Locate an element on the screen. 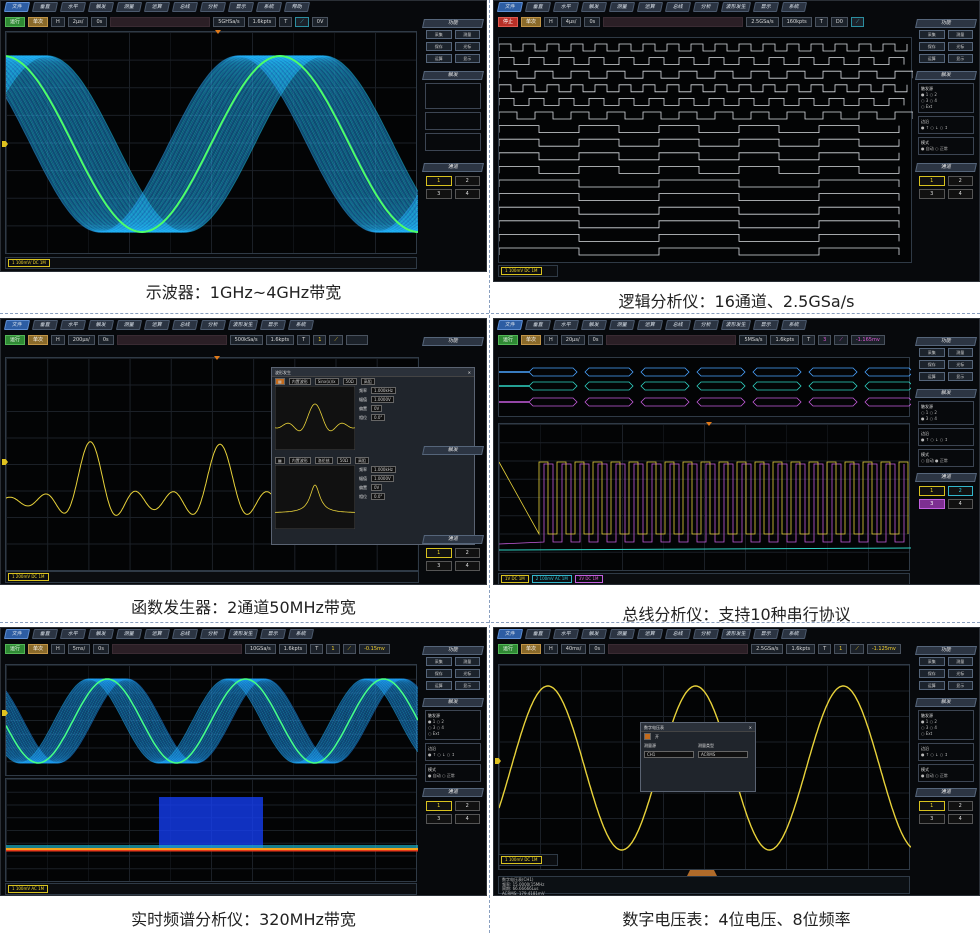  function-select: Sinx(x)/x is located at coordinates (326, 381).